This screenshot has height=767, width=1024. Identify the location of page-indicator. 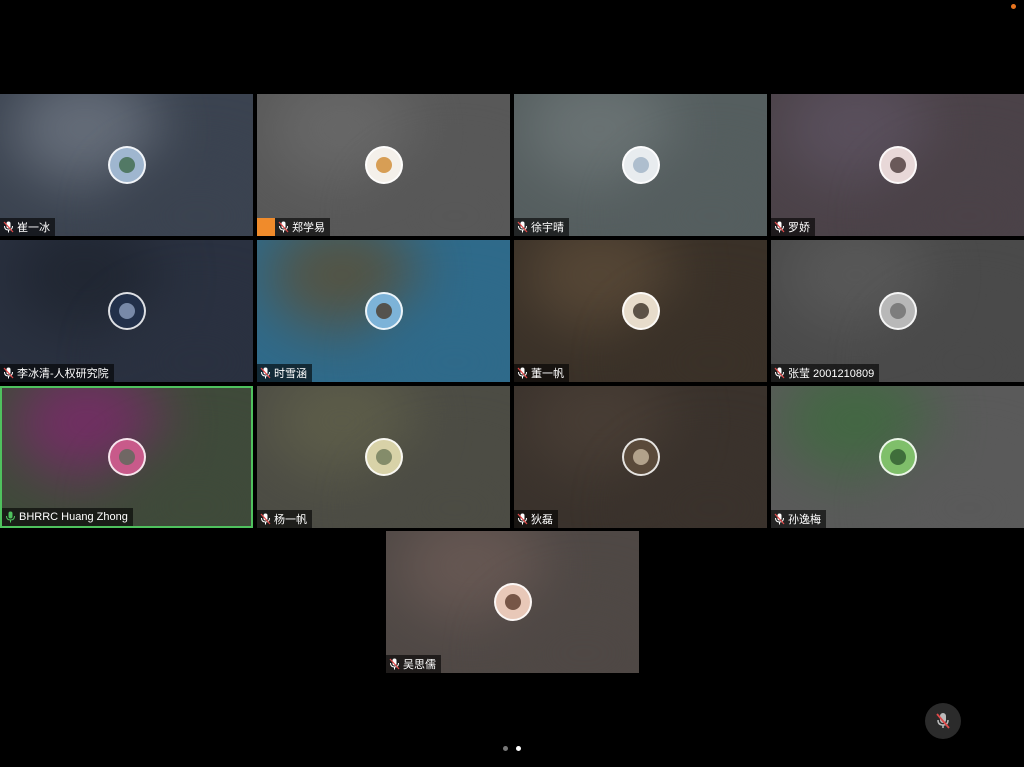
(512, 748).